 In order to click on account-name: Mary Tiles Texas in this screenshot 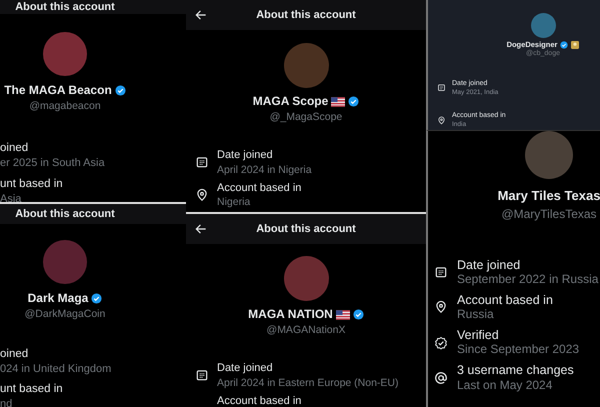, I will do `click(549, 196)`.